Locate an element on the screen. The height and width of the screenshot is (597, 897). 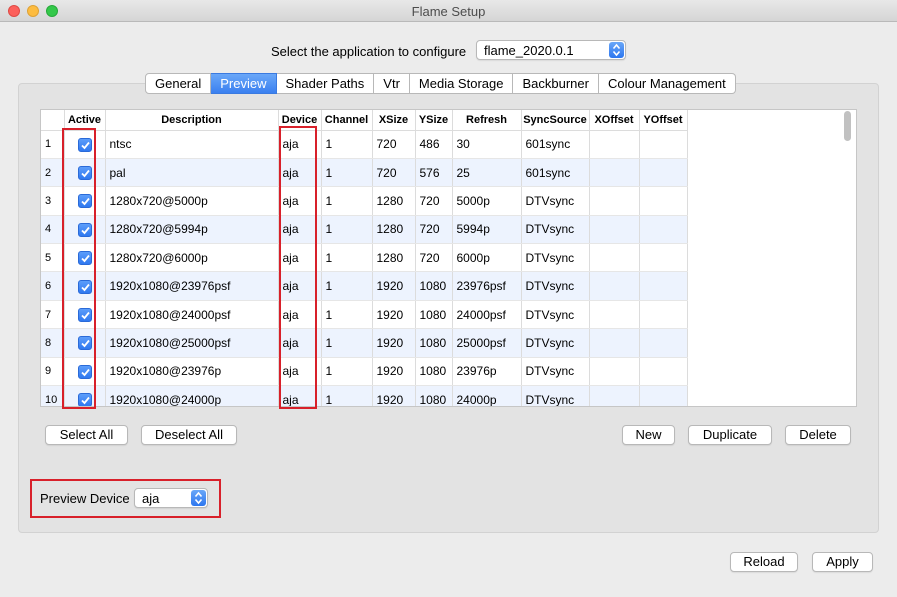
cell-description: 1920x1080@24000psf is located at coordinates (192, 315).